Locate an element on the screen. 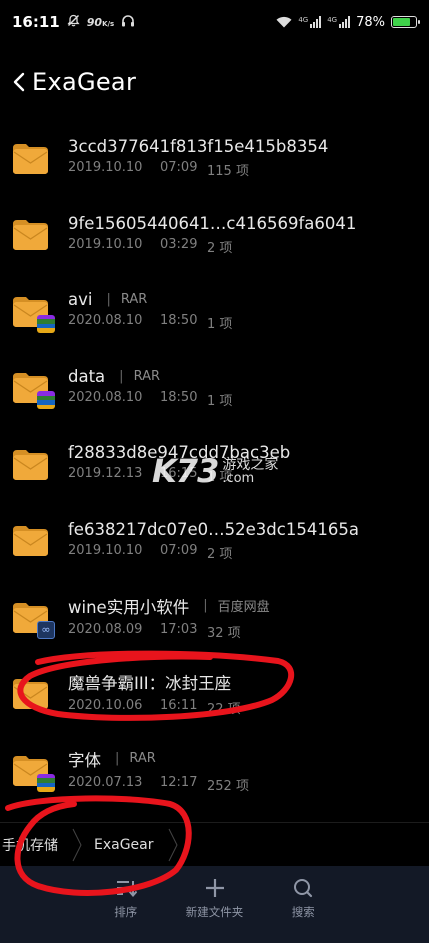 This screenshot has width=429, height=943. chevron-left-icon is located at coordinates (19, 82).